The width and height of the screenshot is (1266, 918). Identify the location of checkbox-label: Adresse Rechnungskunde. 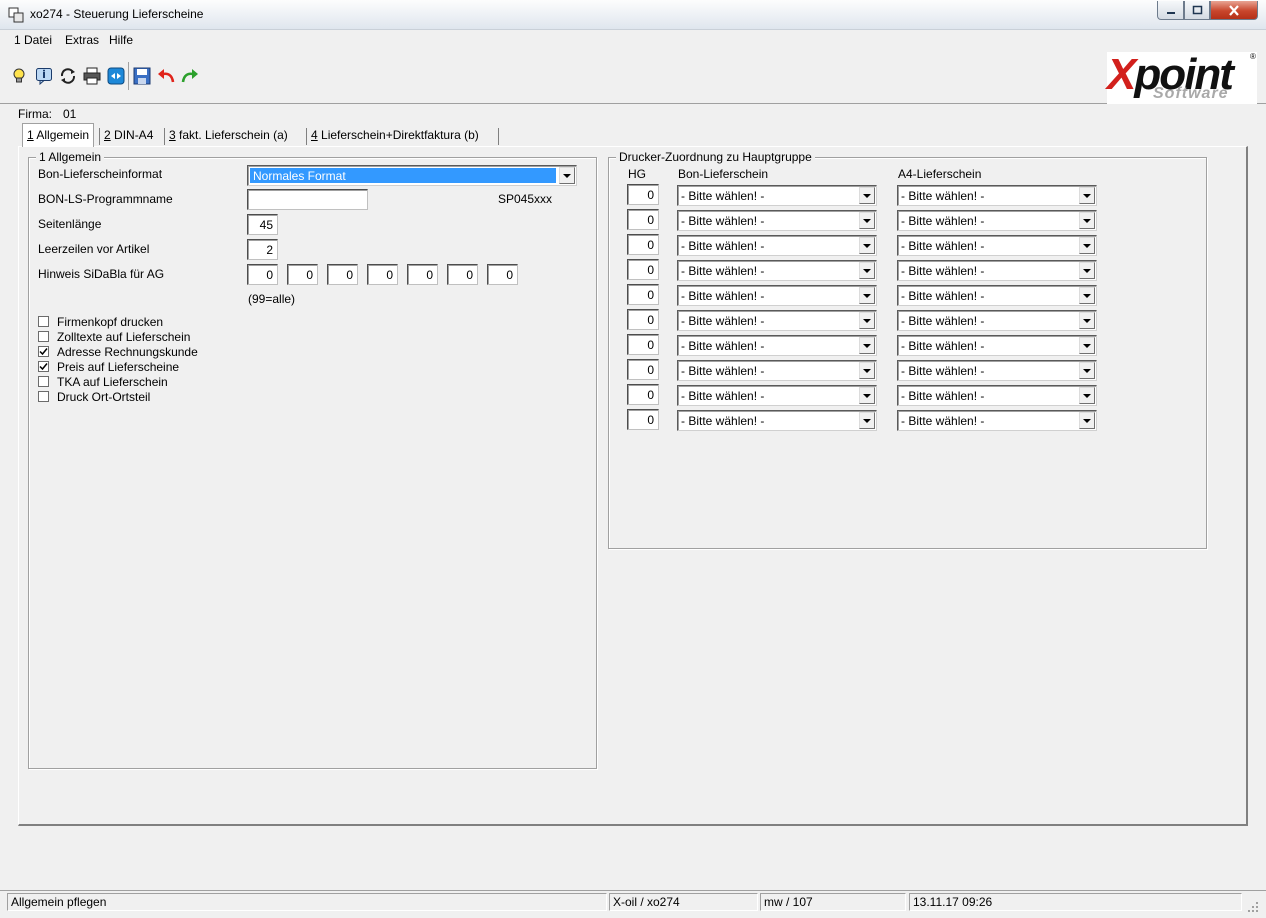
(127, 352).